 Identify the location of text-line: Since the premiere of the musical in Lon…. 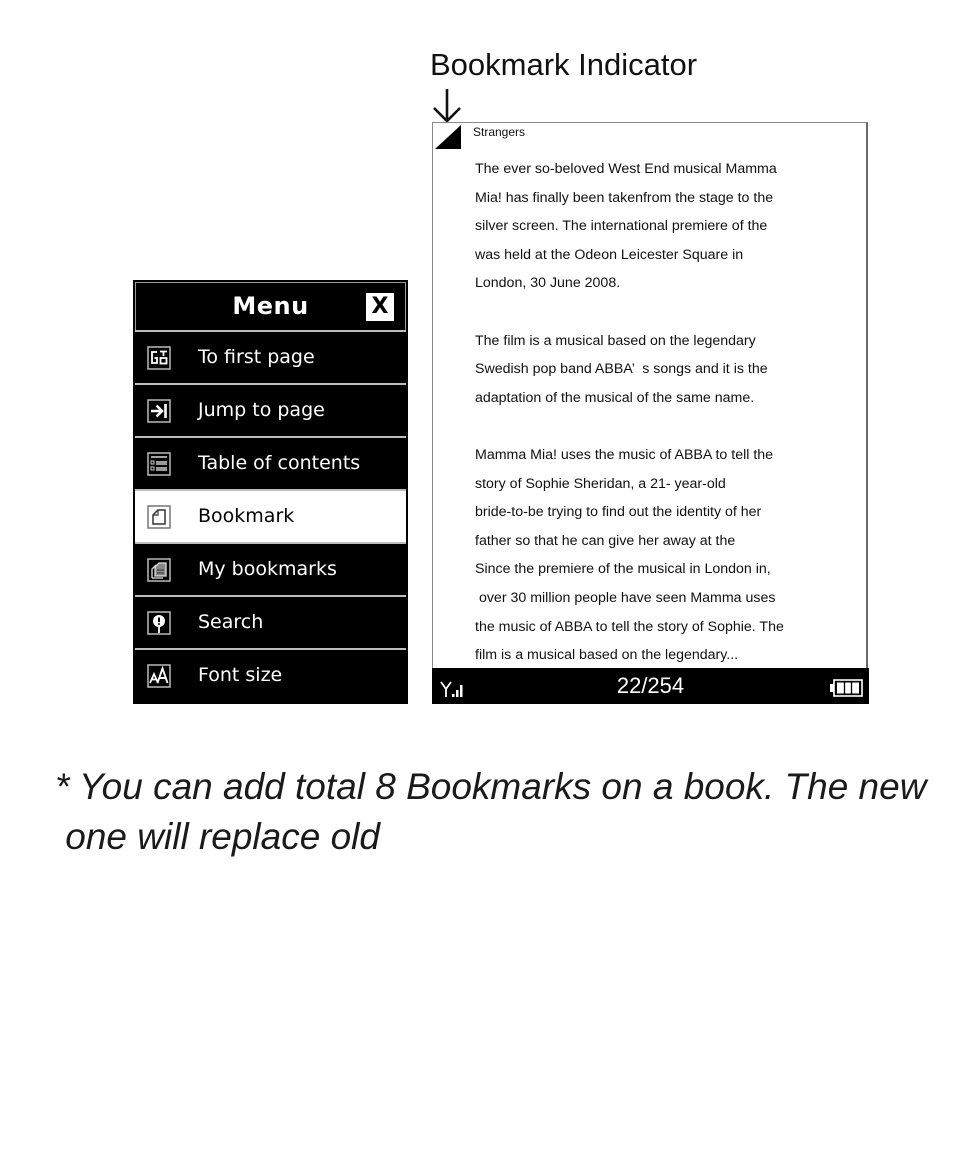
(623, 569).